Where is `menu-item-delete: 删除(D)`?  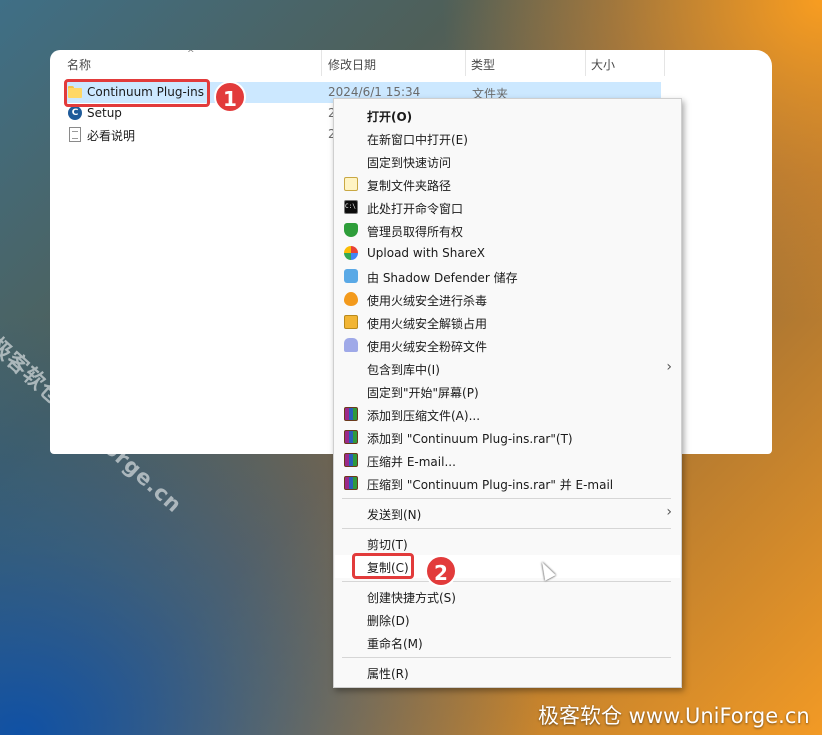
menu-item-delete: 删除(D) is located at coordinates (507, 619).